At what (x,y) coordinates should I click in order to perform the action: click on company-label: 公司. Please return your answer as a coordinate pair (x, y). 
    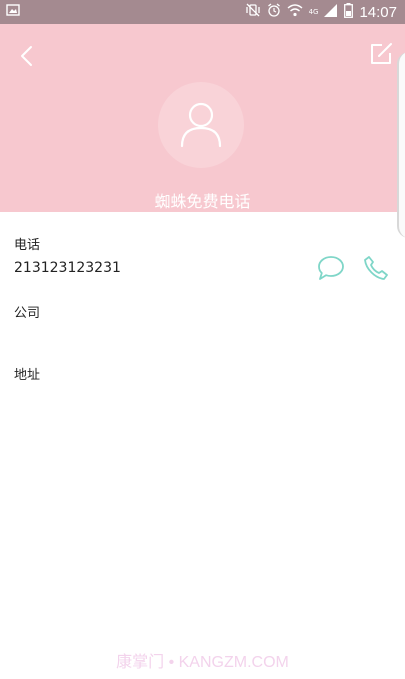
    Looking at the image, I should click on (27, 313).